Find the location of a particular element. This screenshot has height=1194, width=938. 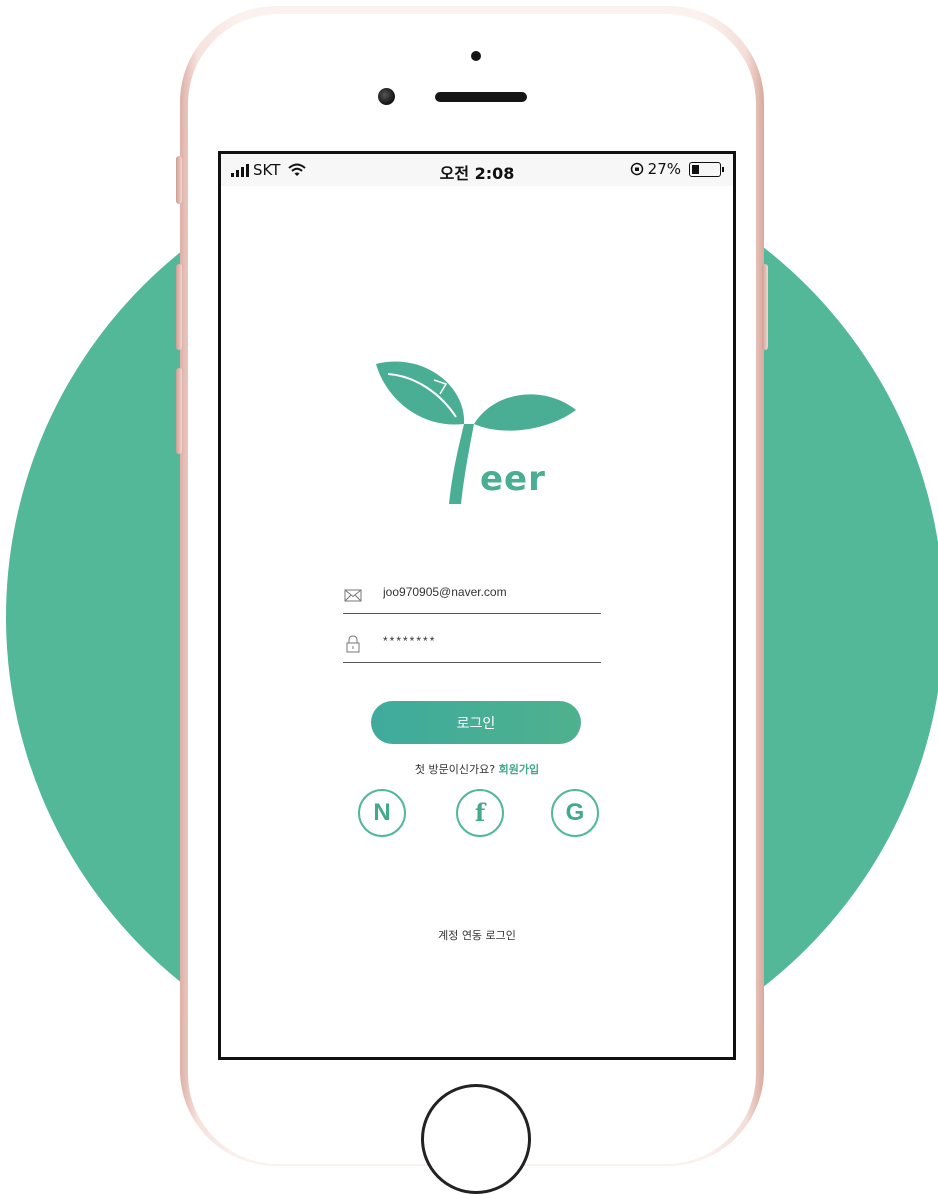

signup-prompt: 첫 방문이신가요? is located at coordinates (455, 769).